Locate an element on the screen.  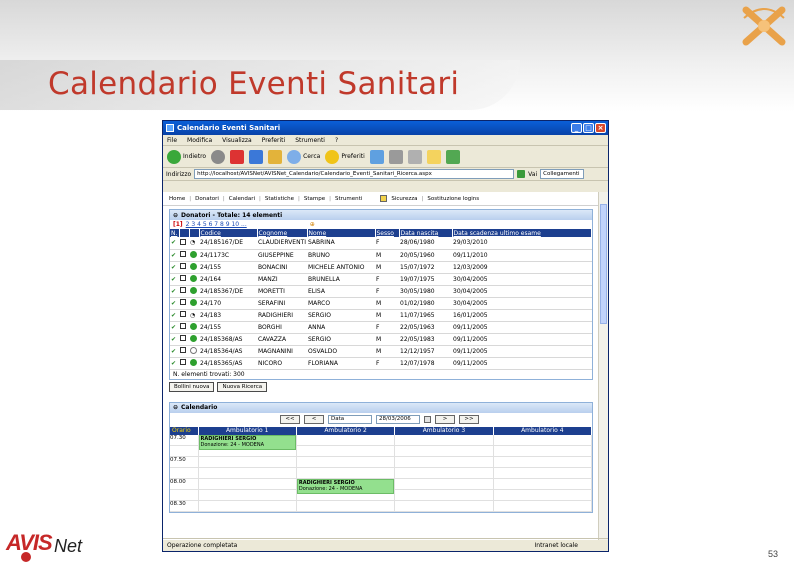
col-codice: Codice is located at coordinates (228, 233).